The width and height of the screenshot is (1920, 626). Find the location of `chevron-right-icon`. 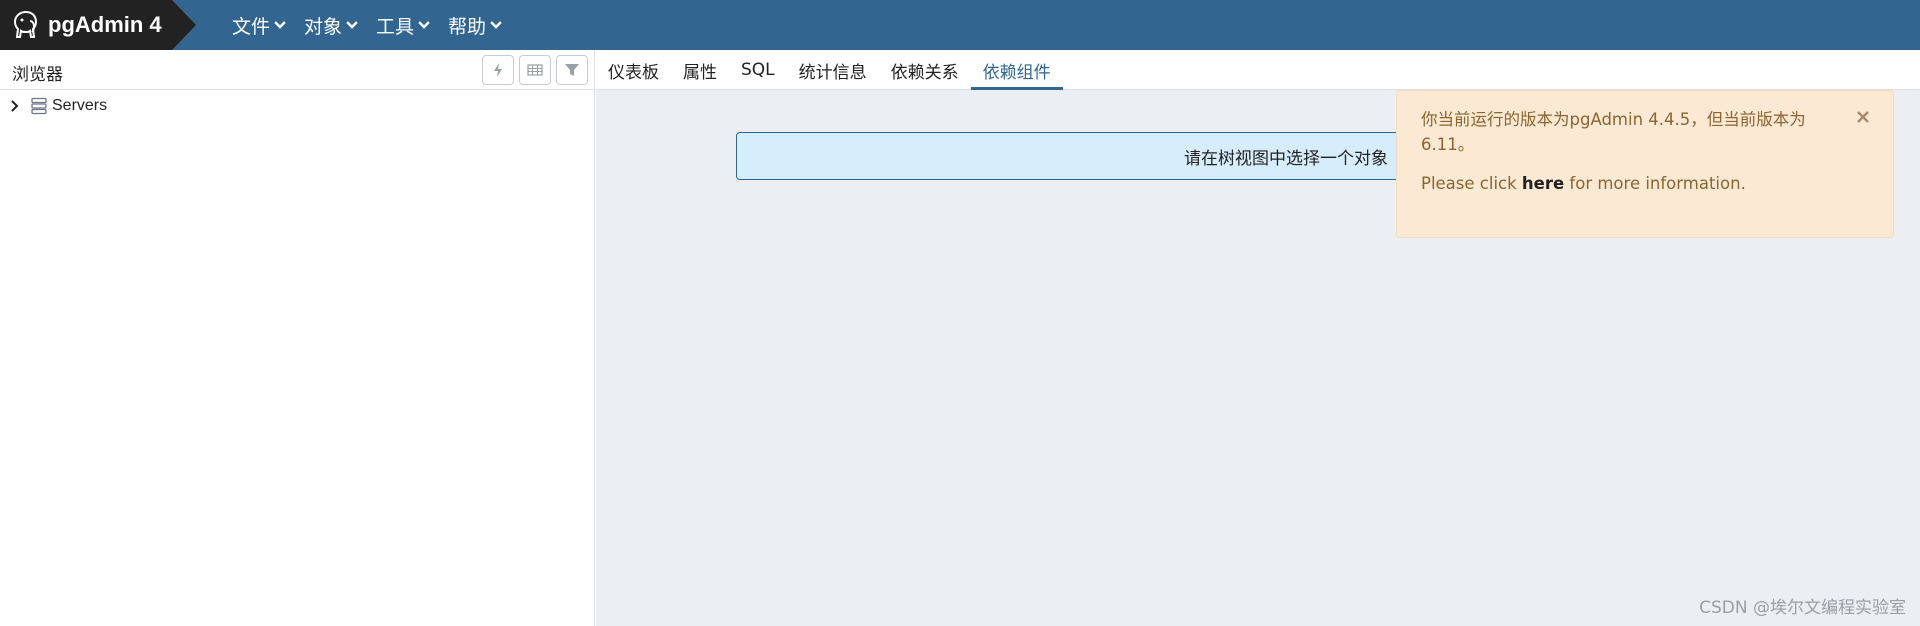

chevron-right-icon is located at coordinates (15, 106).